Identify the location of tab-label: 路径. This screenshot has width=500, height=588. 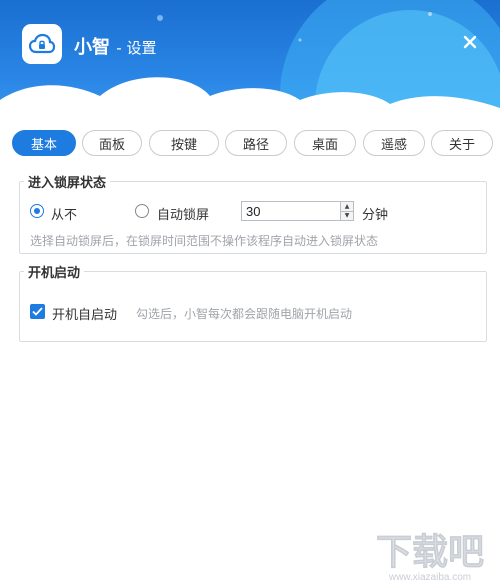
(255, 145).